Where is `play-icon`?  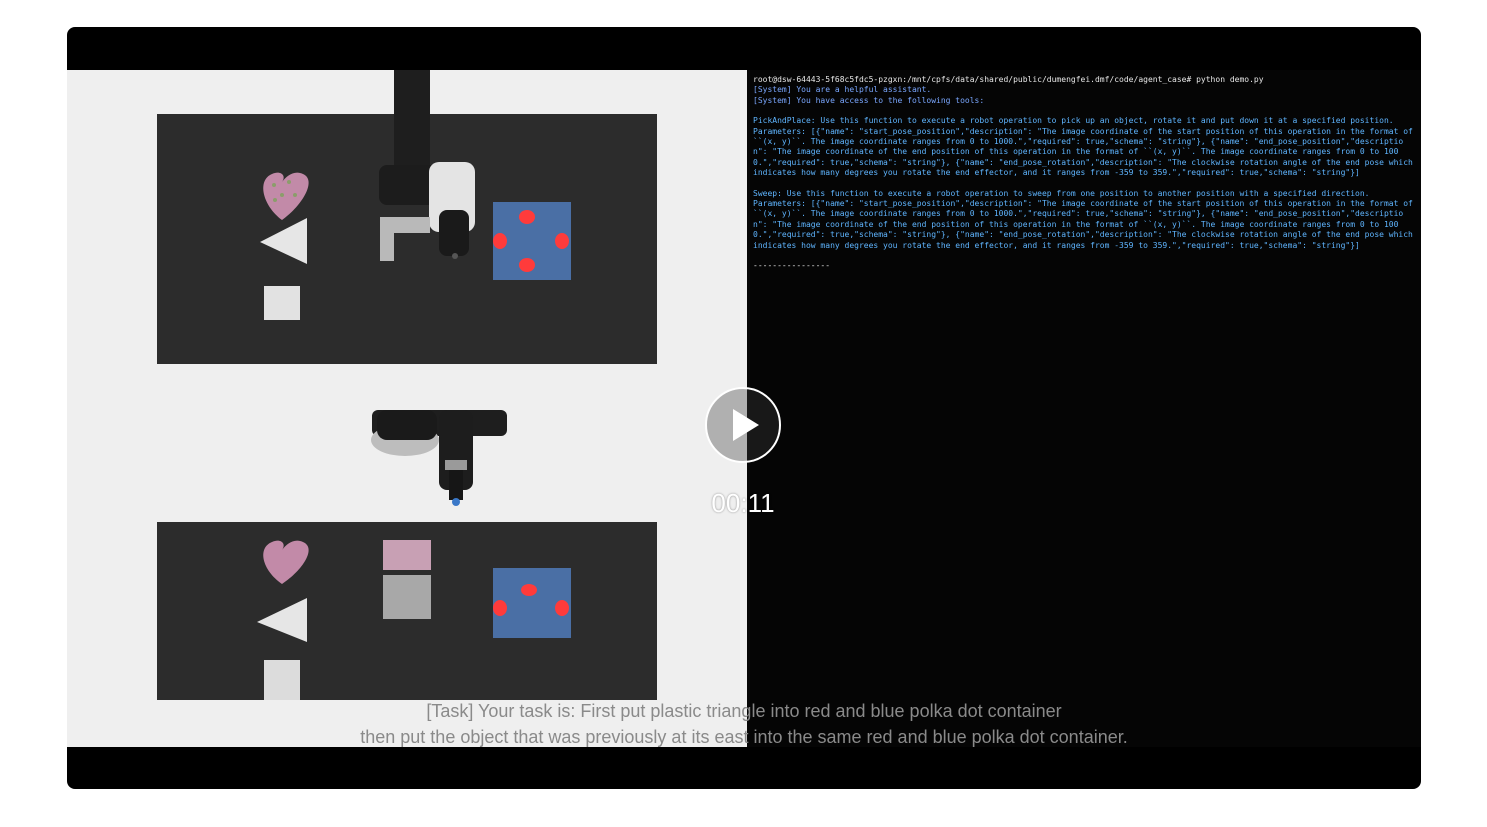 play-icon is located at coordinates (746, 425).